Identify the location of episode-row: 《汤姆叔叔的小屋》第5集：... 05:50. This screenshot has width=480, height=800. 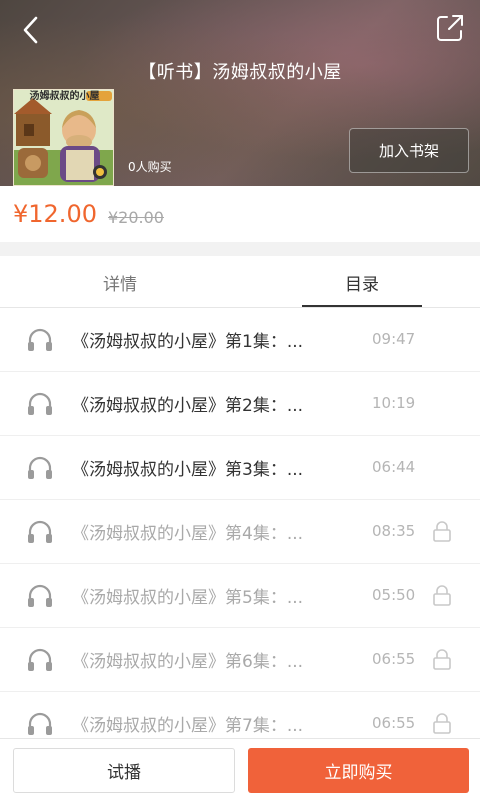
(240, 596).